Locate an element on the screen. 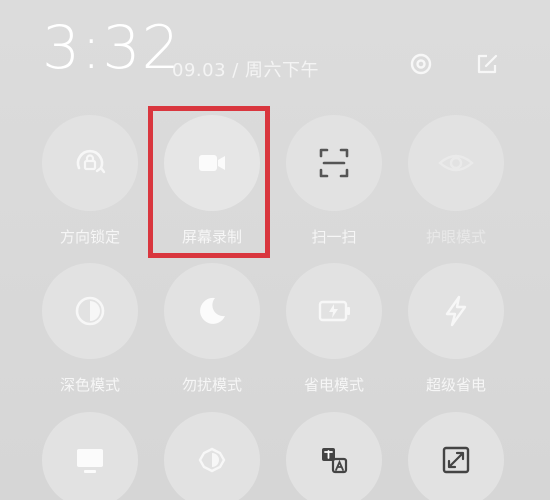 The width and height of the screenshot is (550, 500). translate-icon is located at coordinates (335, 461).